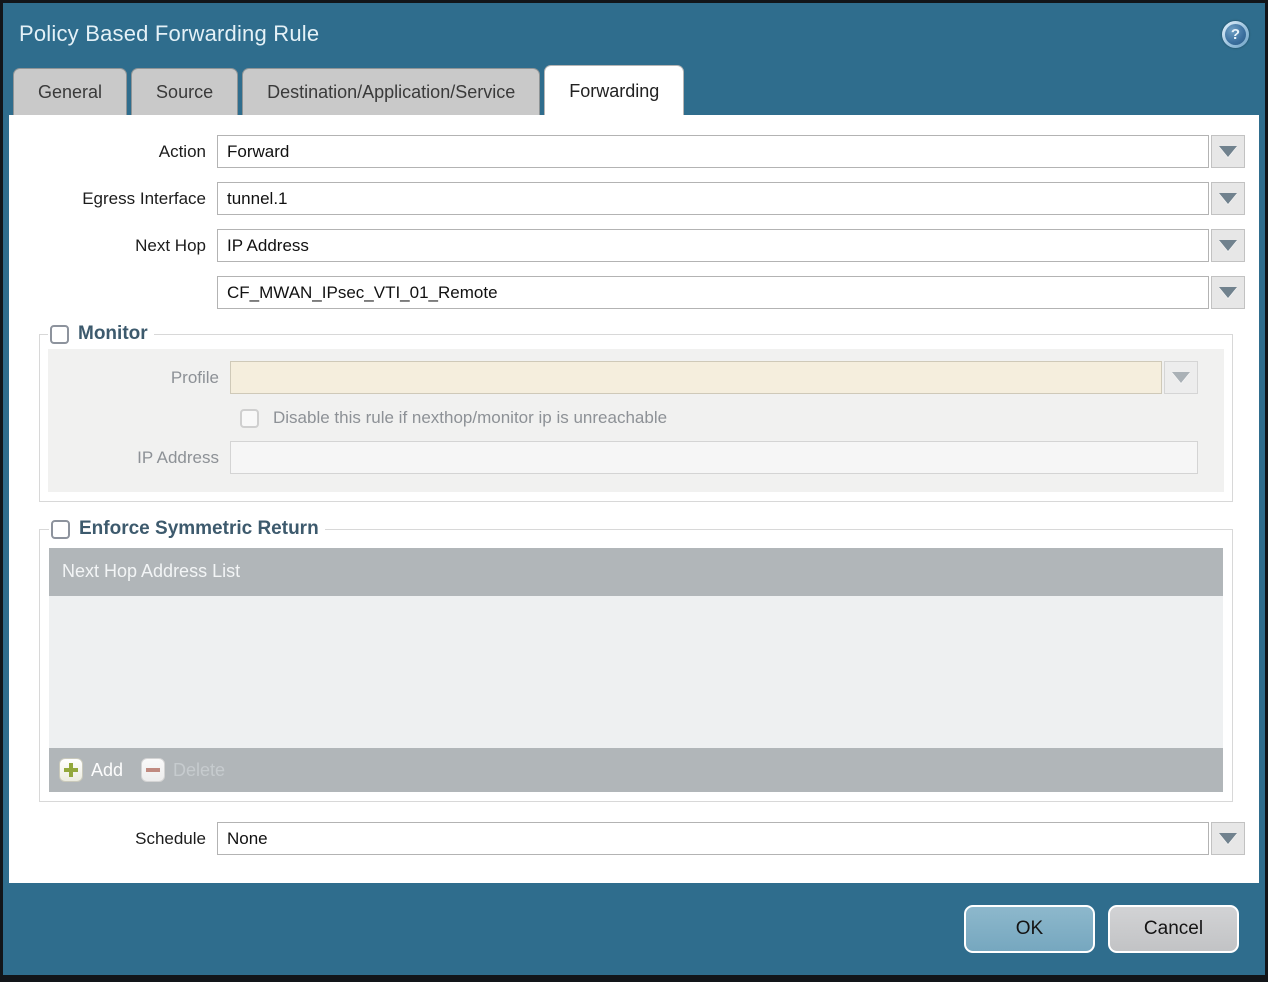 Image resolution: width=1268 pixels, height=982 pixels. I want to click on action-dropdown-button, so click(1228, 151).